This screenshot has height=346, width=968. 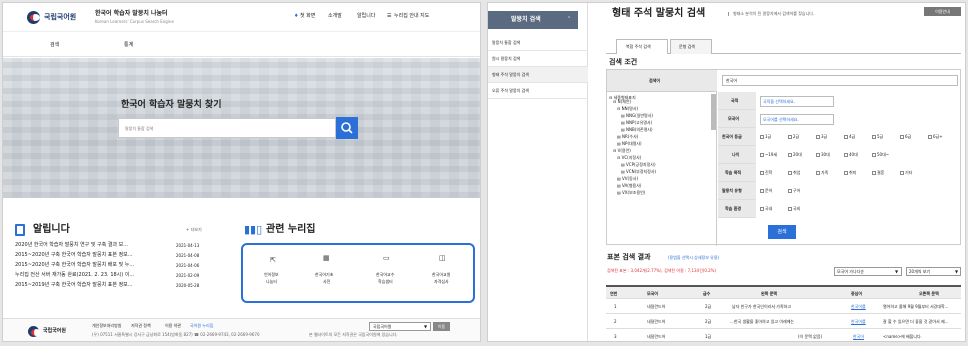 I want to click on level-check: 6급, so click(x=905, y=137).